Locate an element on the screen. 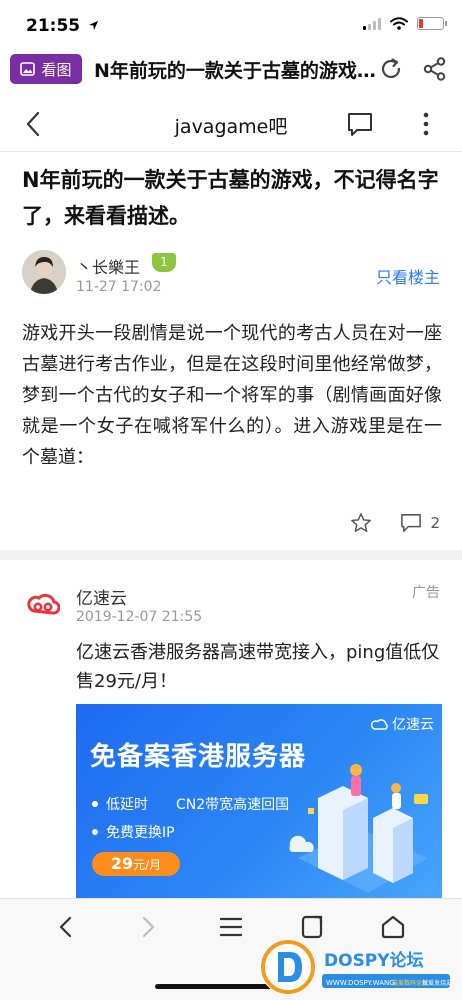 The height and width of the screenshot is (1000, 462). banner-price-unit: 元/月 is located at coordinates (147, 865).